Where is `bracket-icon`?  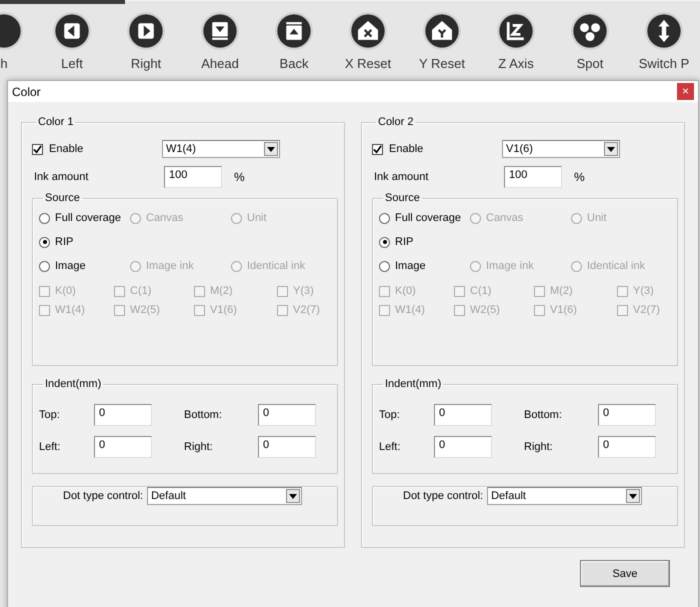 bracket-icon is located at coordinates (516, 31).